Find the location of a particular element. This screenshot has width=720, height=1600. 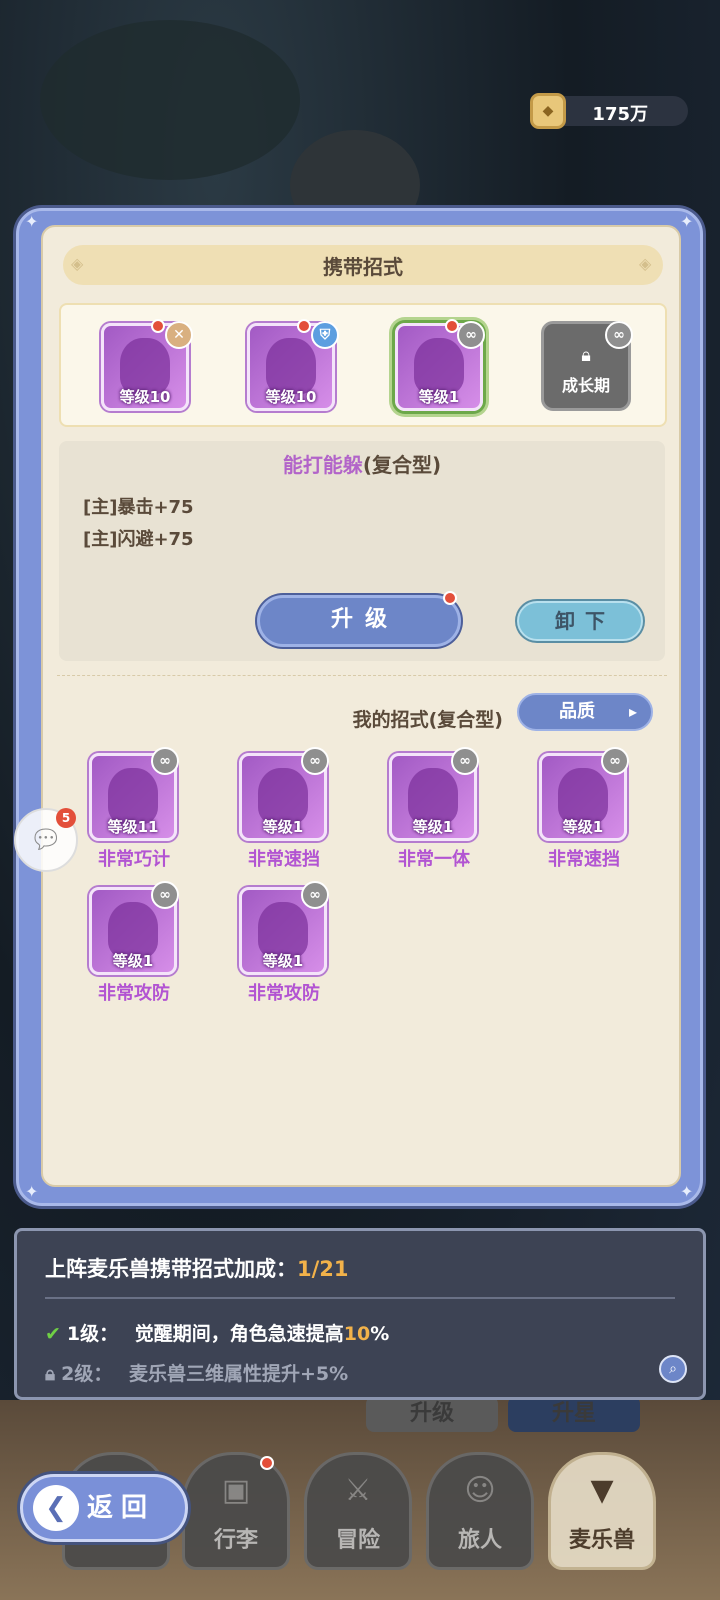

my-skills-title: 我的招式(复合型) is located at coordinates (427, 720).